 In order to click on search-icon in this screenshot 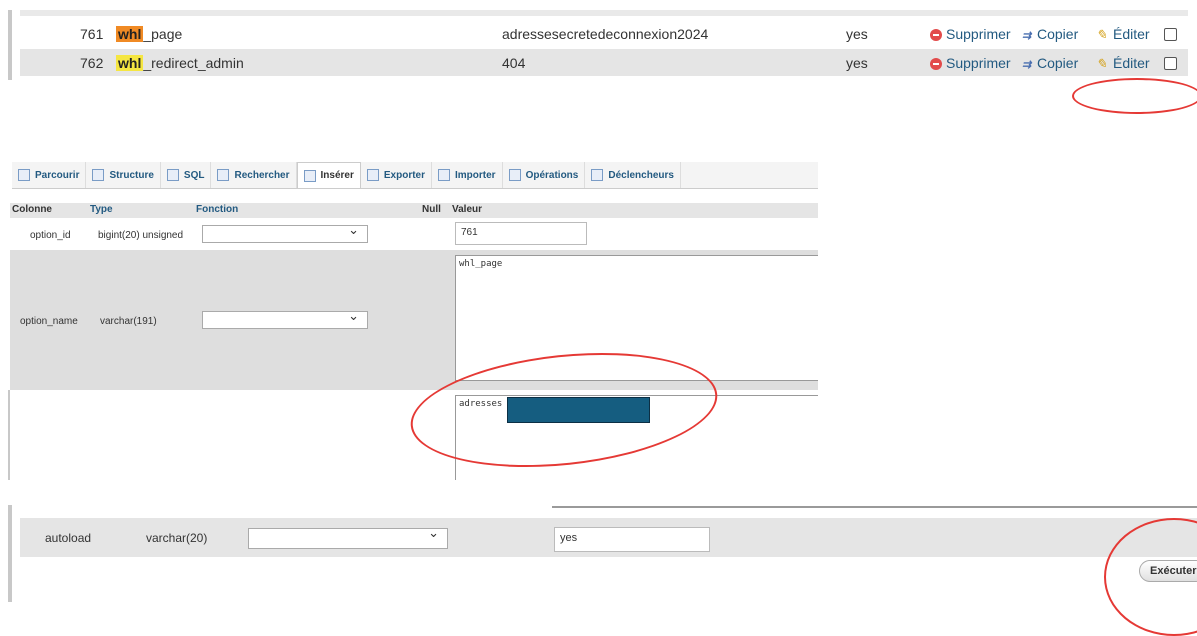, I will do `click(223, 175)`.